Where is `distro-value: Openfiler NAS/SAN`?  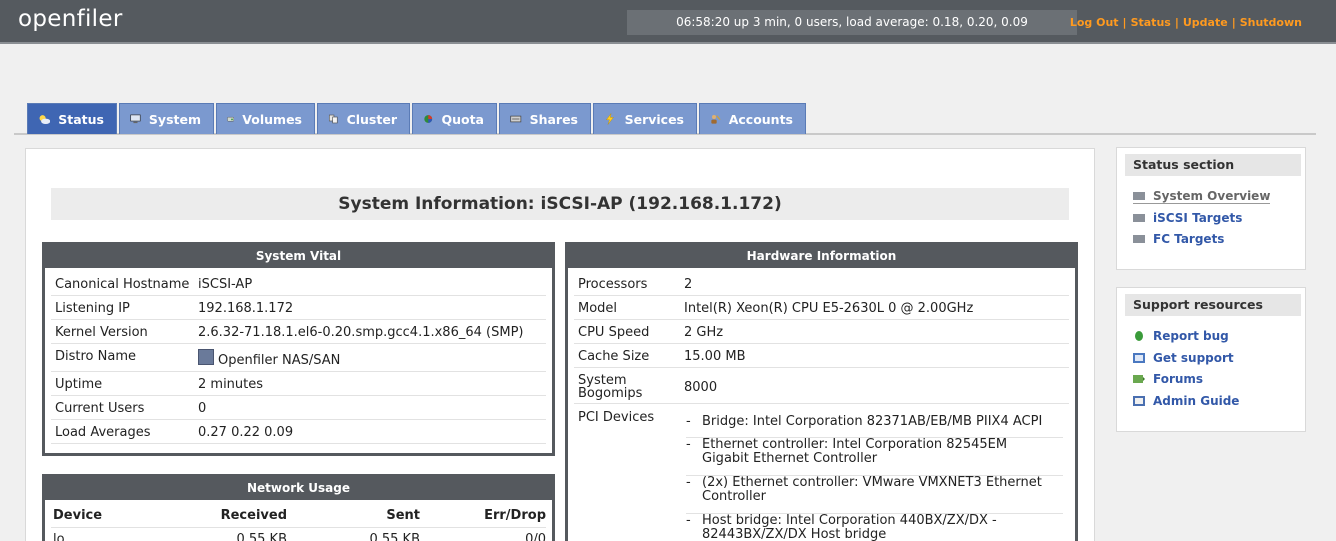
distro-value: Openfiler NAS/SAN is located at coordinates (269, 358).